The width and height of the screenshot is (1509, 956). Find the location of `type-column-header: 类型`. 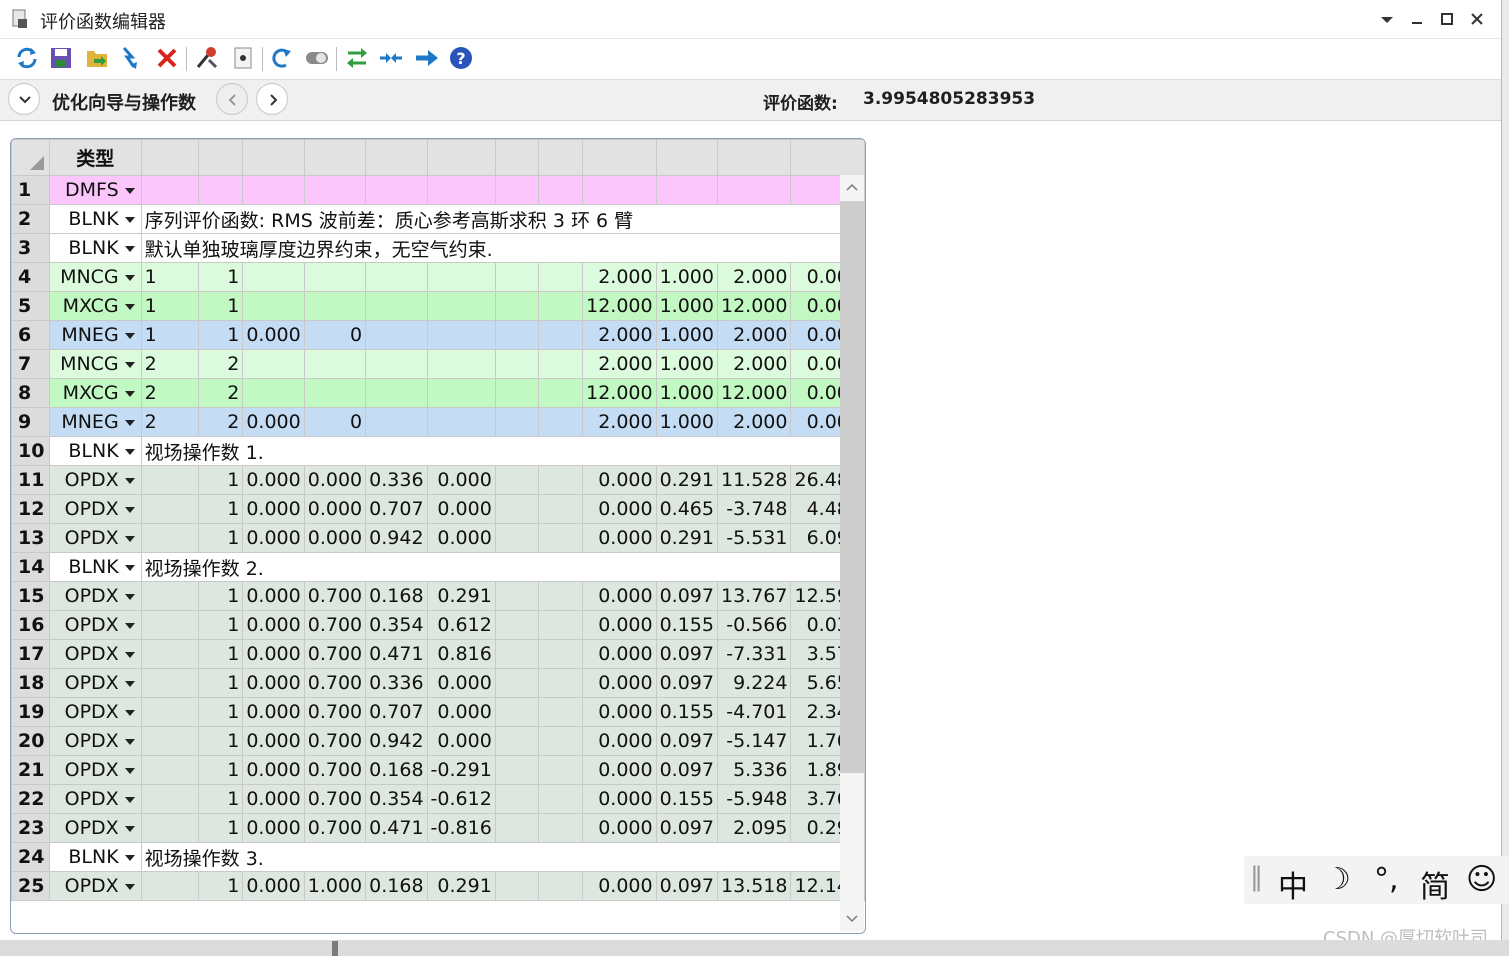

type-column-header: 类型 is located at coordinates (95, 157).